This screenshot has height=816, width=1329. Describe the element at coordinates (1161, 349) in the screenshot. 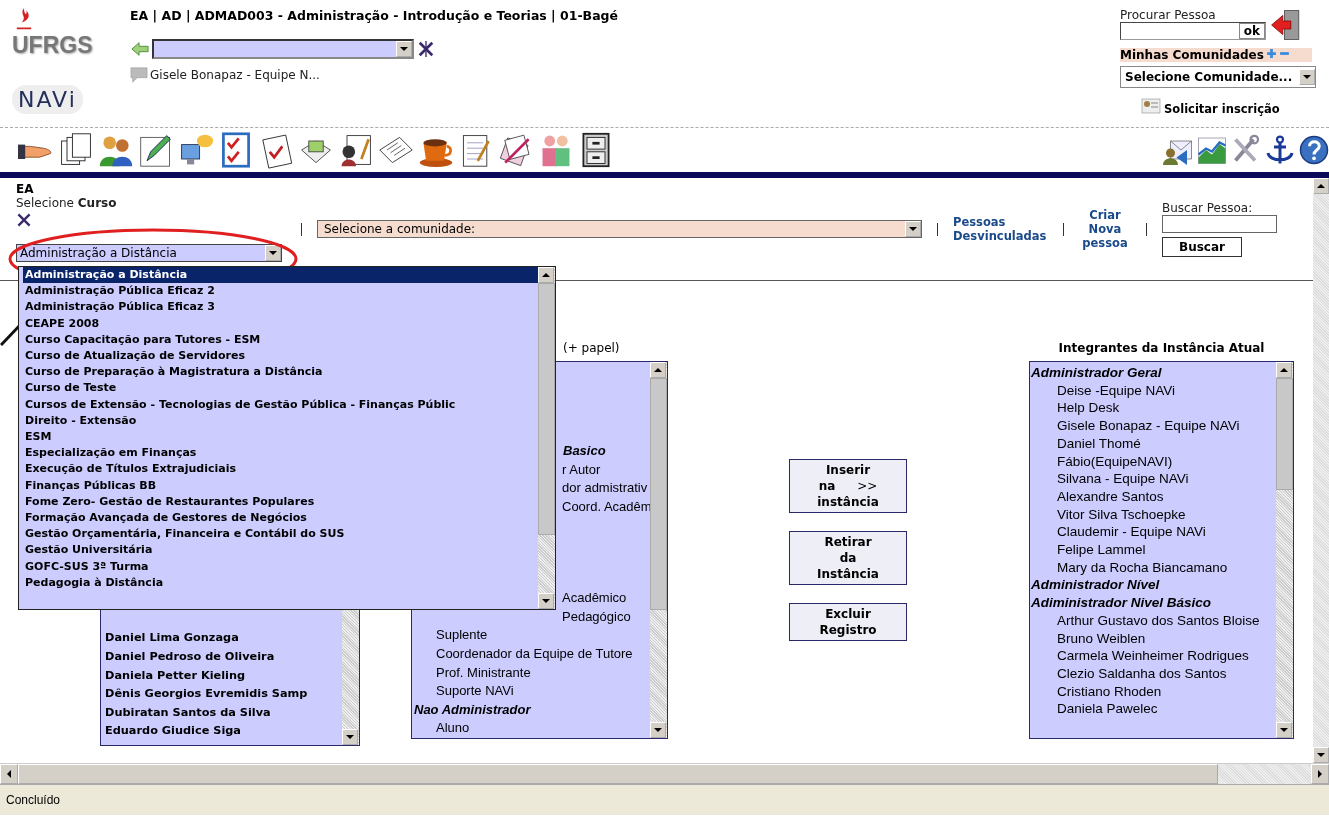

I see `members-heading: Integrantes da Instância Atual` at that location.